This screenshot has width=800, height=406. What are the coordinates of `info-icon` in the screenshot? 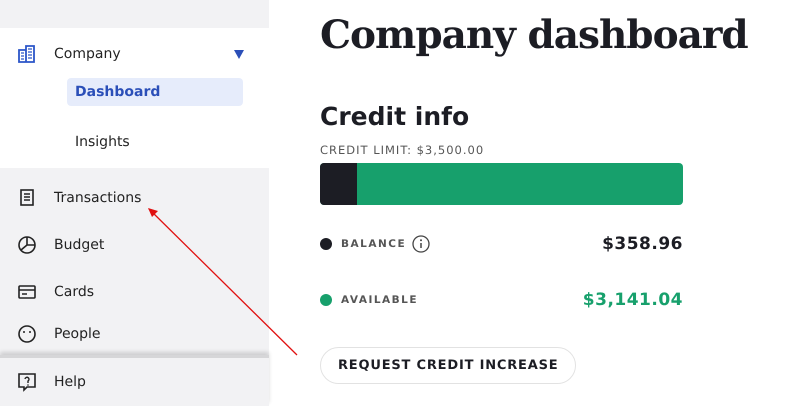 It's located at (421, 244).